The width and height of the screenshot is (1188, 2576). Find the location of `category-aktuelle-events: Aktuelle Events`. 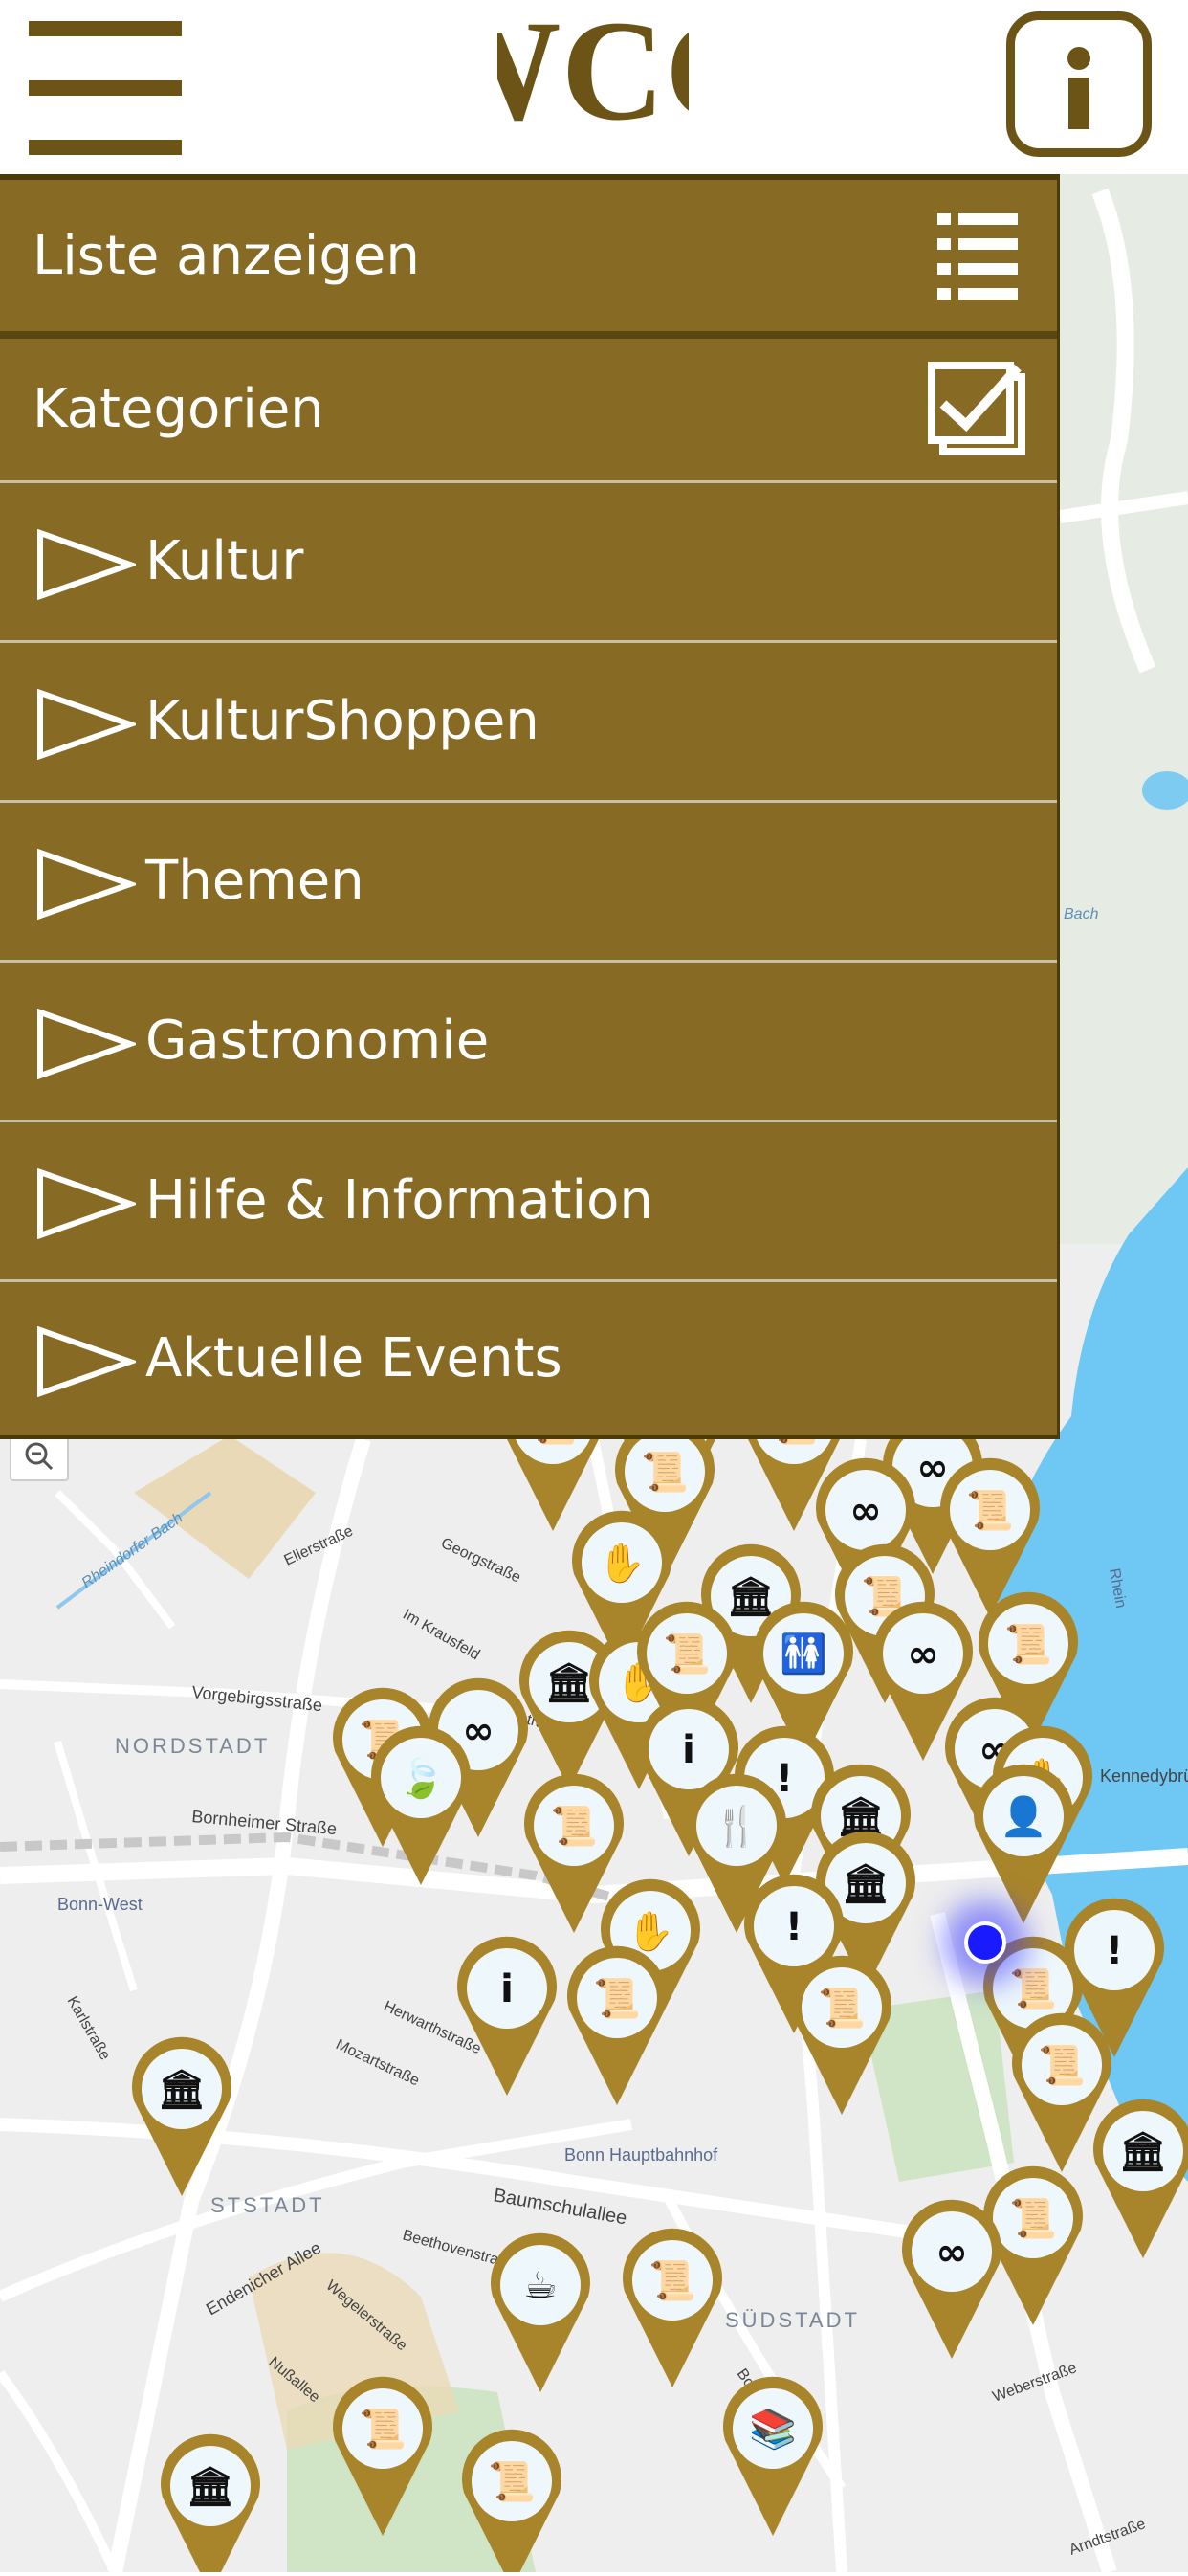

category-aktuelle-events: Aktuelle Events is located at coordinates (528, 1358).